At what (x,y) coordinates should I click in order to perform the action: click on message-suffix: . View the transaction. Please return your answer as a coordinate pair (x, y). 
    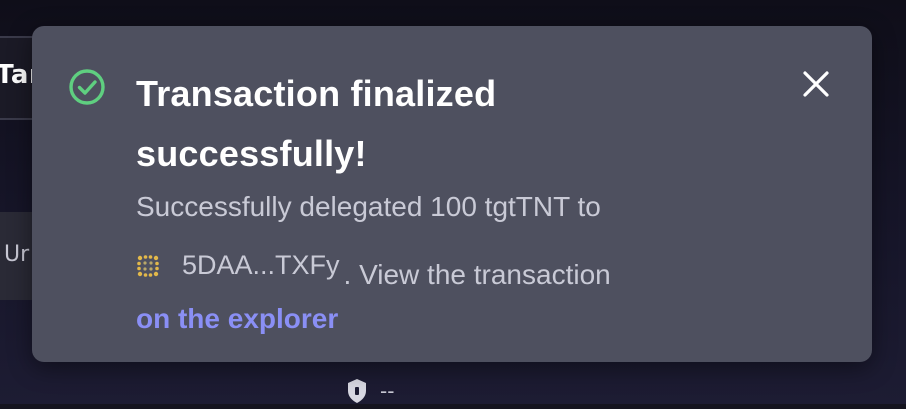
    Looking at the image, I should click on (477, 275).